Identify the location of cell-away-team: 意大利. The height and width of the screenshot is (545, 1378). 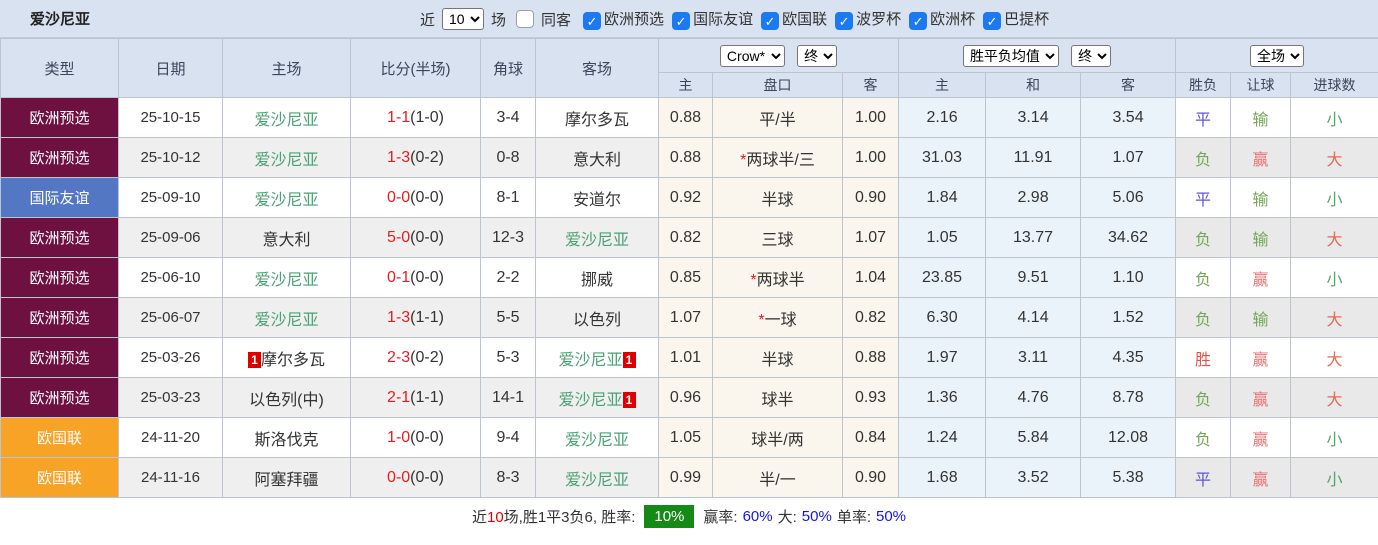
(597, 157).